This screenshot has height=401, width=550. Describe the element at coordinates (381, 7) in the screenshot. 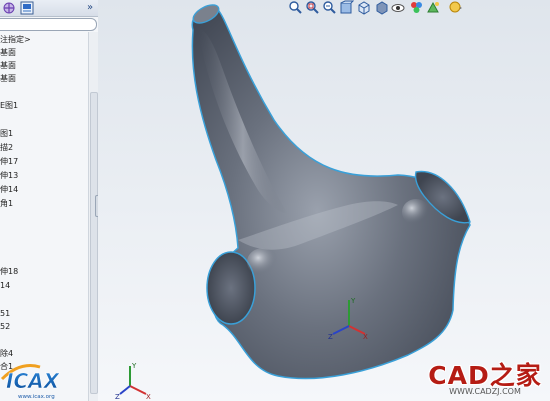

I see `display-style-icon` at that location.